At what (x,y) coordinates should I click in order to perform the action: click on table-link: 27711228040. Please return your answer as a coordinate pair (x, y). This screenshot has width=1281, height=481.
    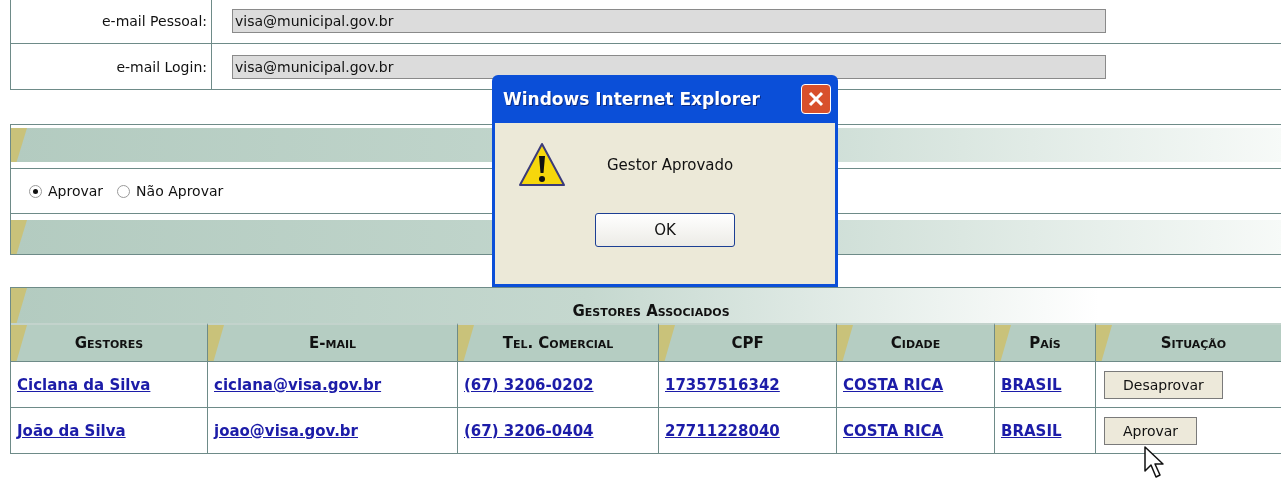
    Looking at the image, I should click on (722, 430).